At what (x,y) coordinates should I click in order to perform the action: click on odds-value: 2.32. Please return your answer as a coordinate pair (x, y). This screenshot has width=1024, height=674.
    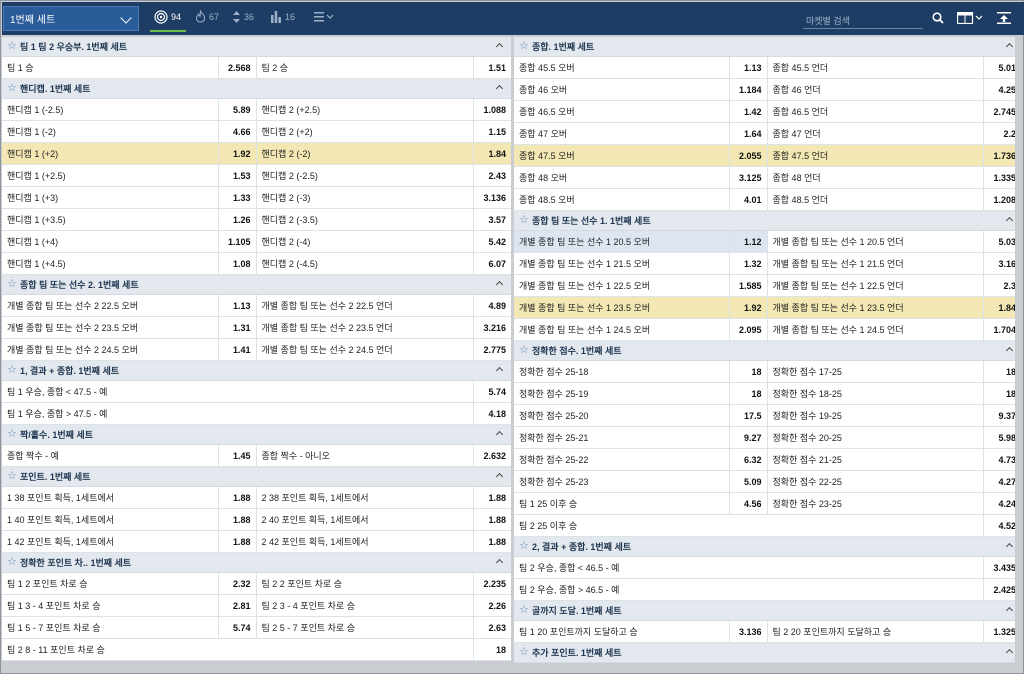
    Looking at the image, I should click on (236, 583).